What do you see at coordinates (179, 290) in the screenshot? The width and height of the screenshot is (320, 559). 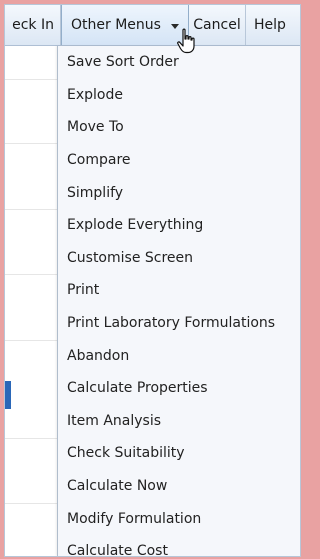 I see `menu-item-print: Print` at bounding box center [179, 290].